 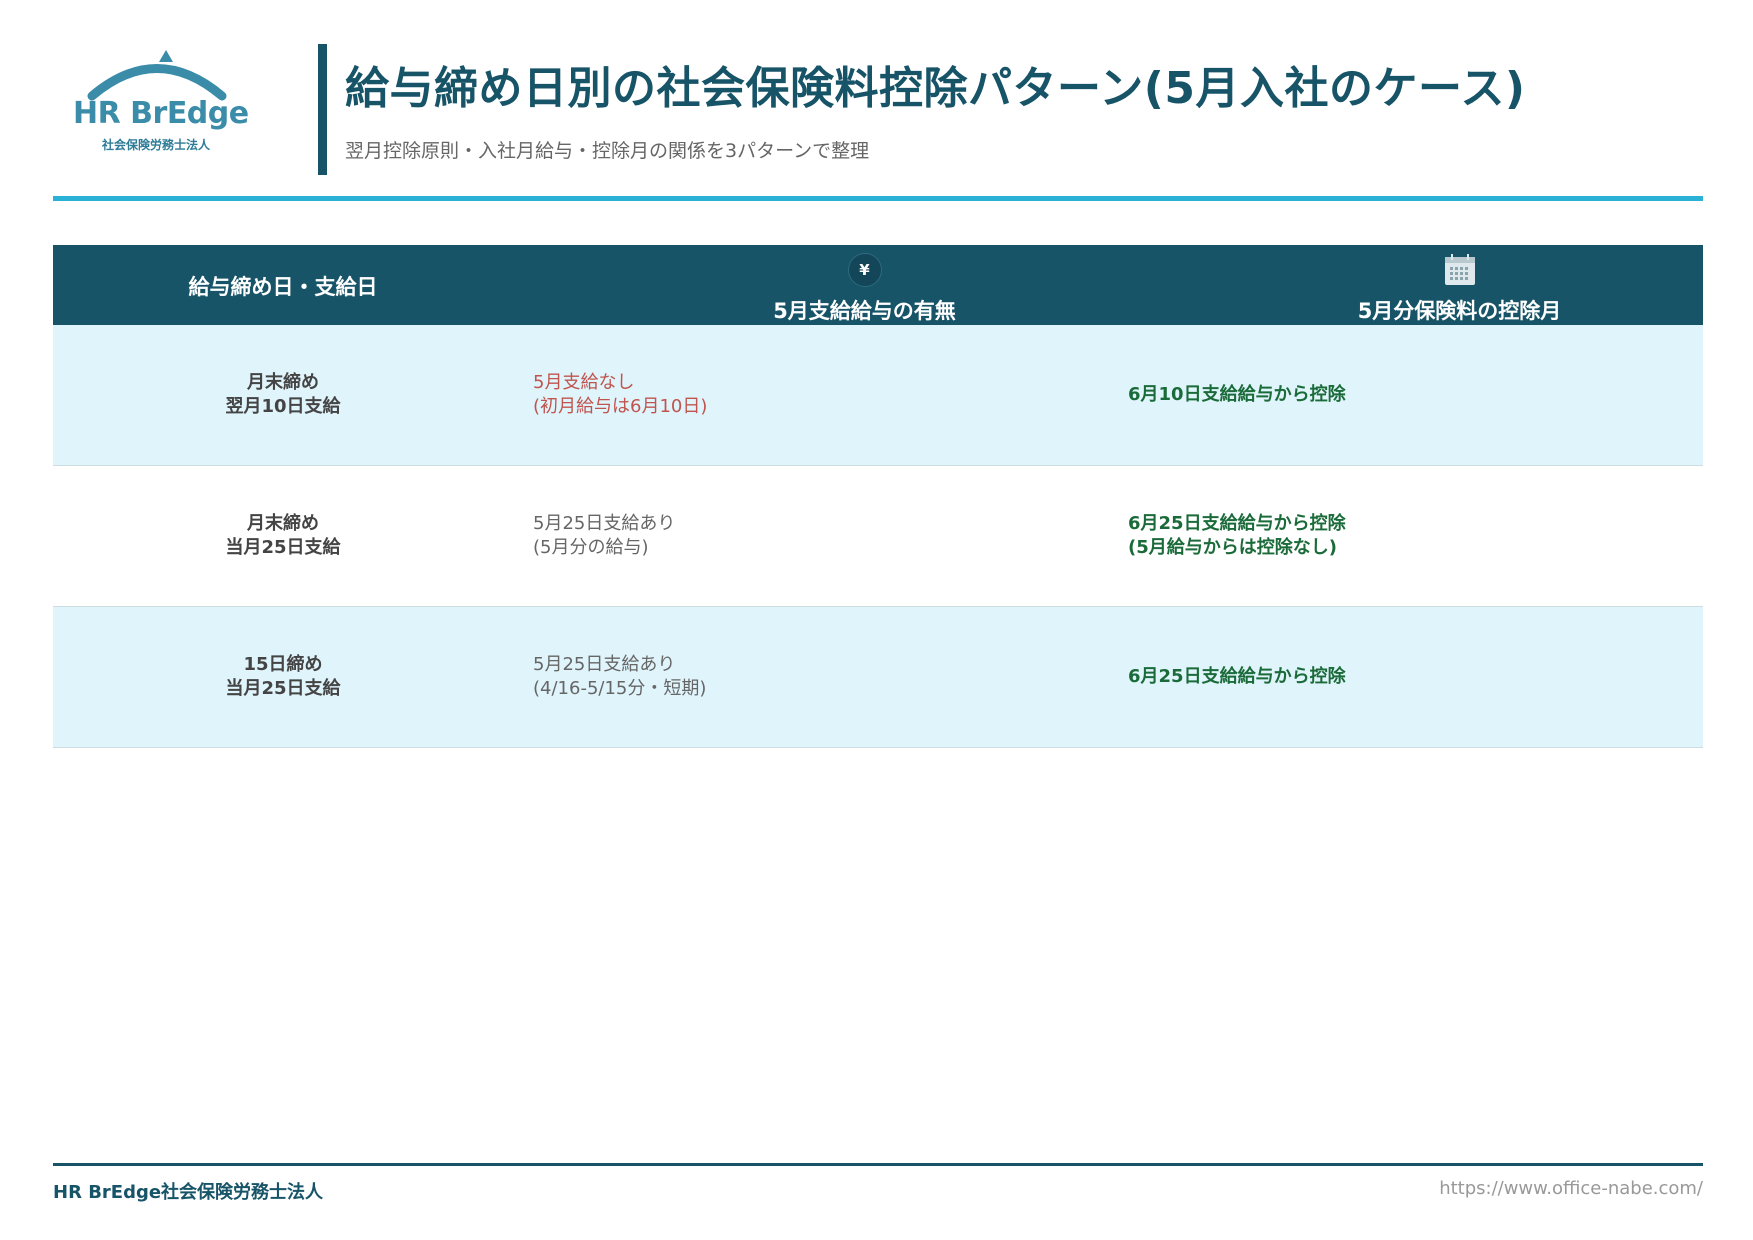 What do you see at coordinates (878, 1164) in the screenshot?
I see `footer-divider` at bounding box center [878, 1164].